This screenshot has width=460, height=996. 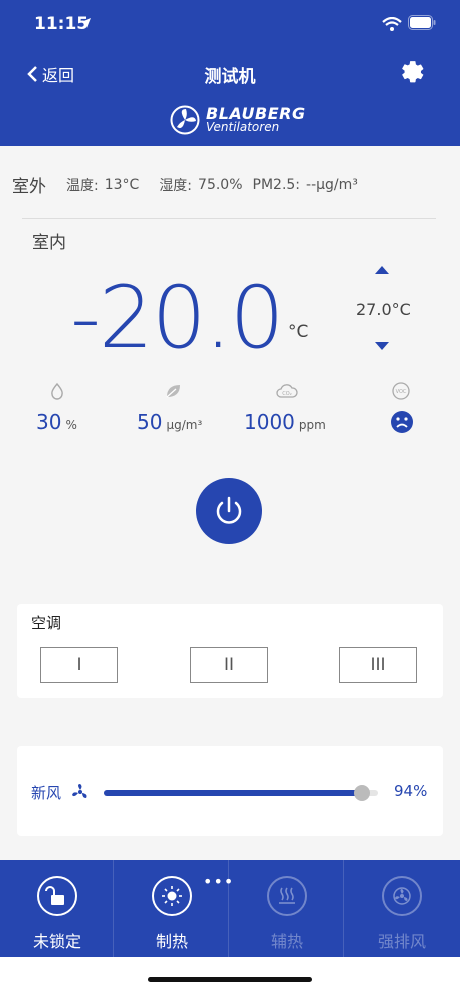 I want to click on ac-speed-3-button: III, so click(x=378, y=665).